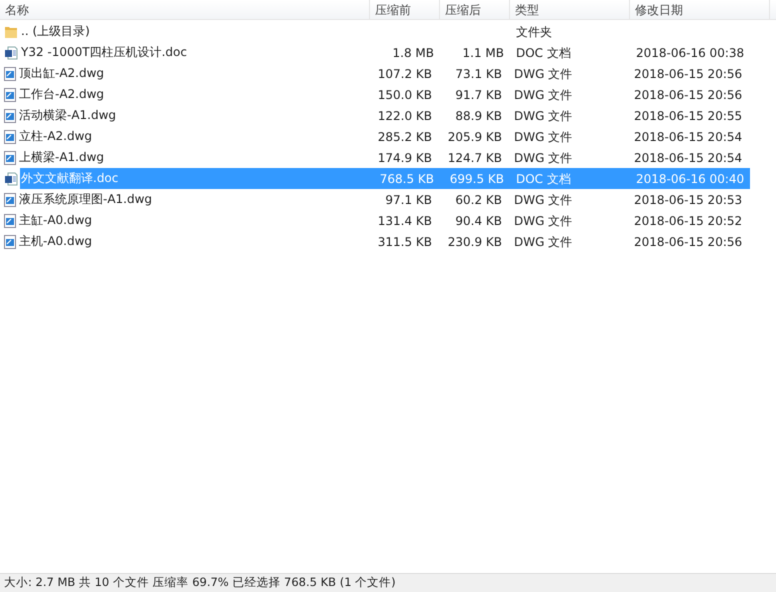  What do you see at coordinates (385, 52) in the screenshot?
I see `file-row: Y32 -1000T四柱压机设计.doc 1.8 MB 1.1 MB DOC 文档 2018-06-16 00:38` at bounding box center [385, 52].